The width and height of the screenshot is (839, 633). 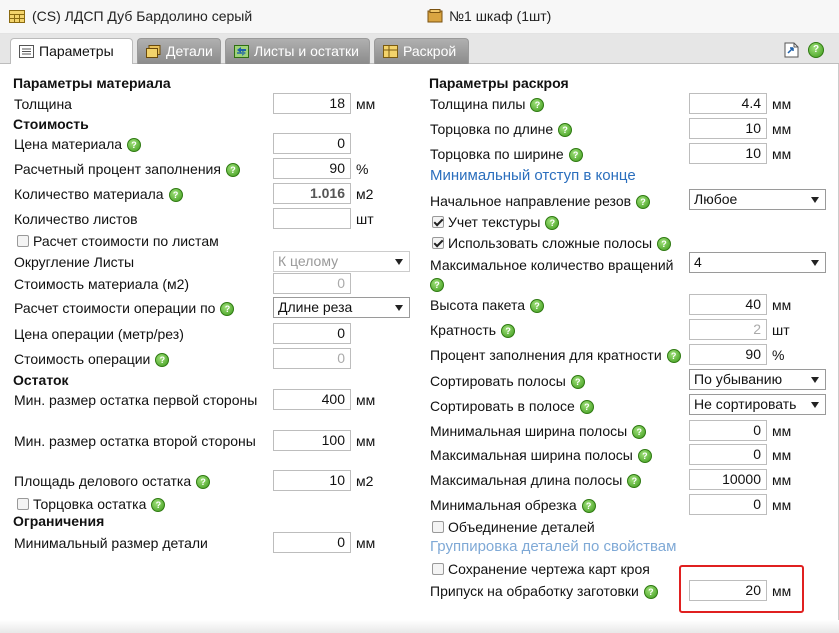 What do you see at coordinates (503, 505) in the screenshot?
I see `min-scrap-label: Минимальная обрезка` at bounding box center [503, 505].